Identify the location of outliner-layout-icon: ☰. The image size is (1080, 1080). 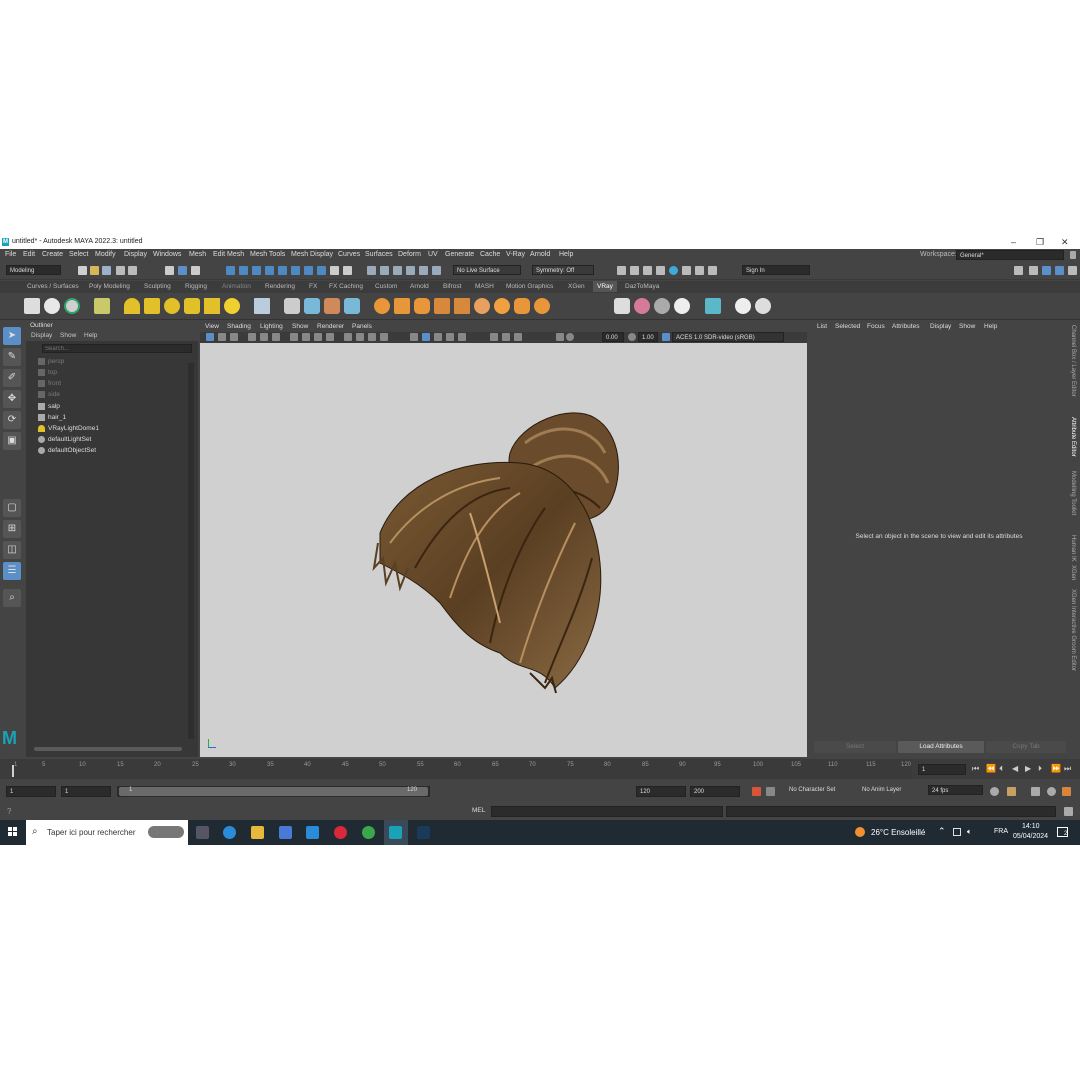
(12, 571).